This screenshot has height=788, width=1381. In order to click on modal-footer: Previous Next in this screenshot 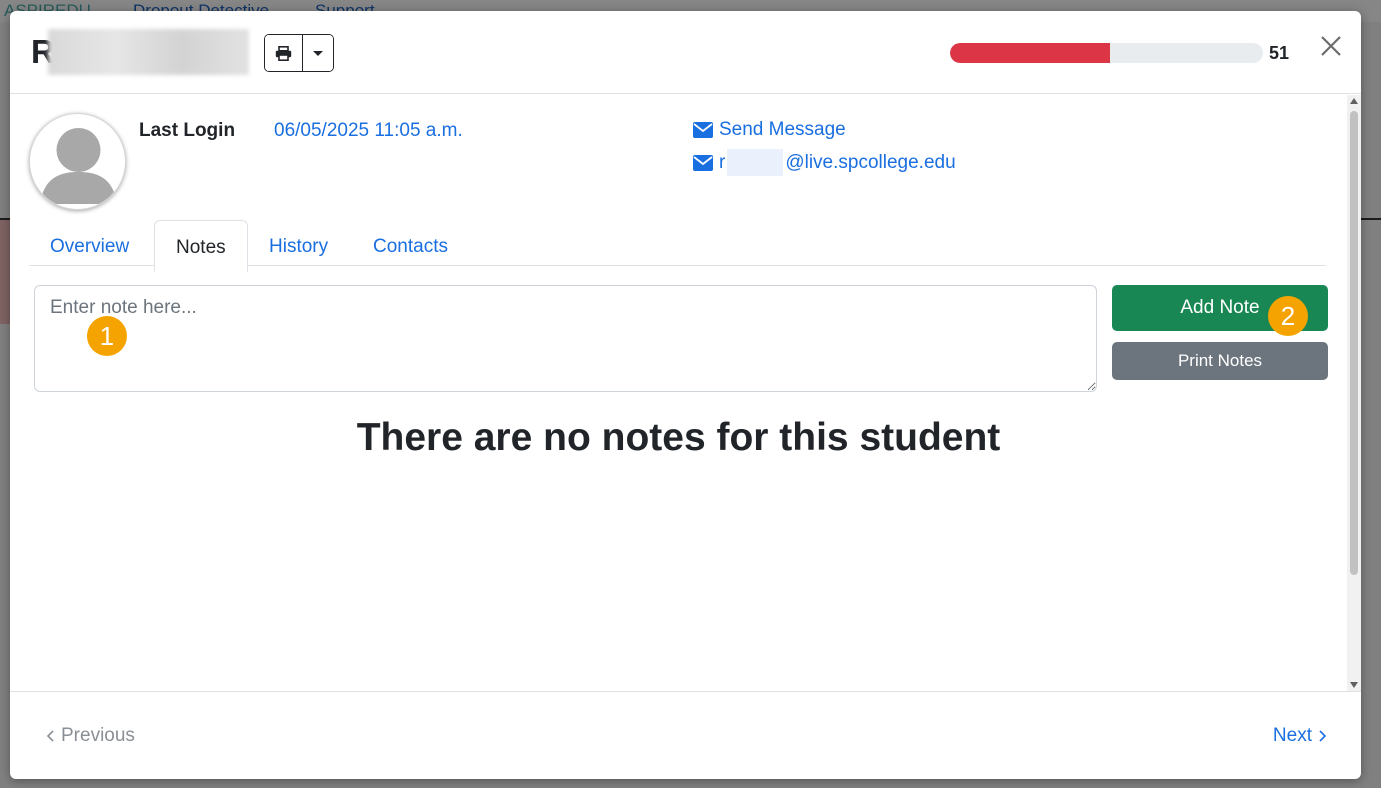, I will do `click(685, 735)`.